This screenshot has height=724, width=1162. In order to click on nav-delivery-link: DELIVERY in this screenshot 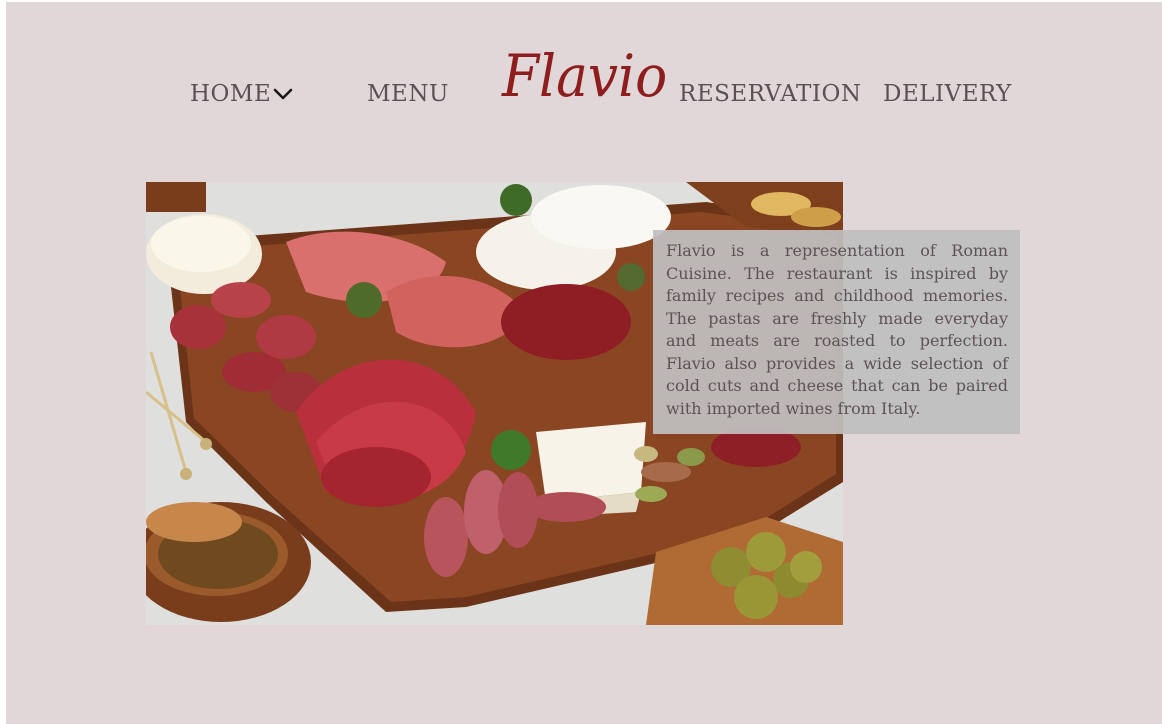, I will do `click(947, 94)`.